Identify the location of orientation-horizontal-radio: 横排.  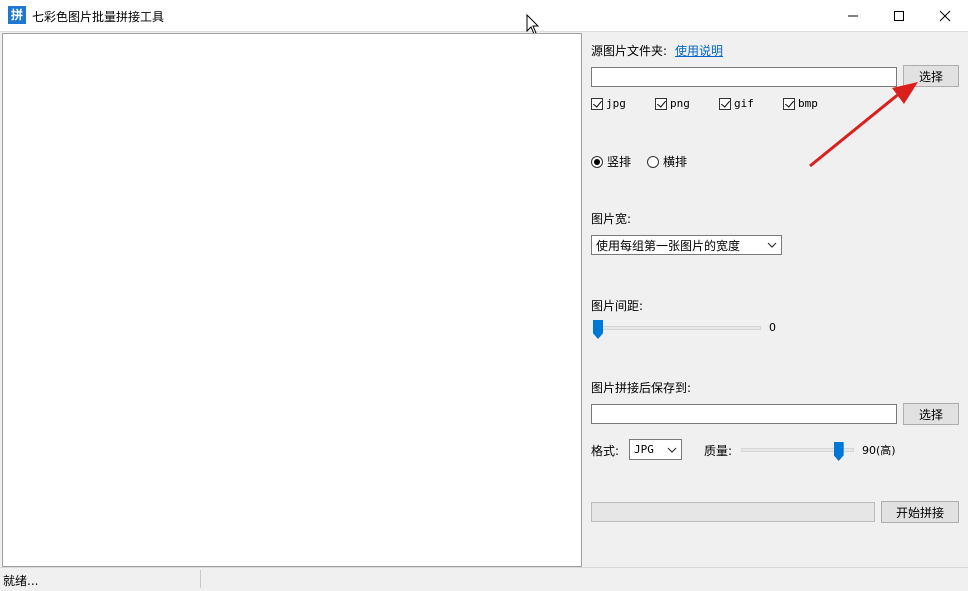
(667, 161).